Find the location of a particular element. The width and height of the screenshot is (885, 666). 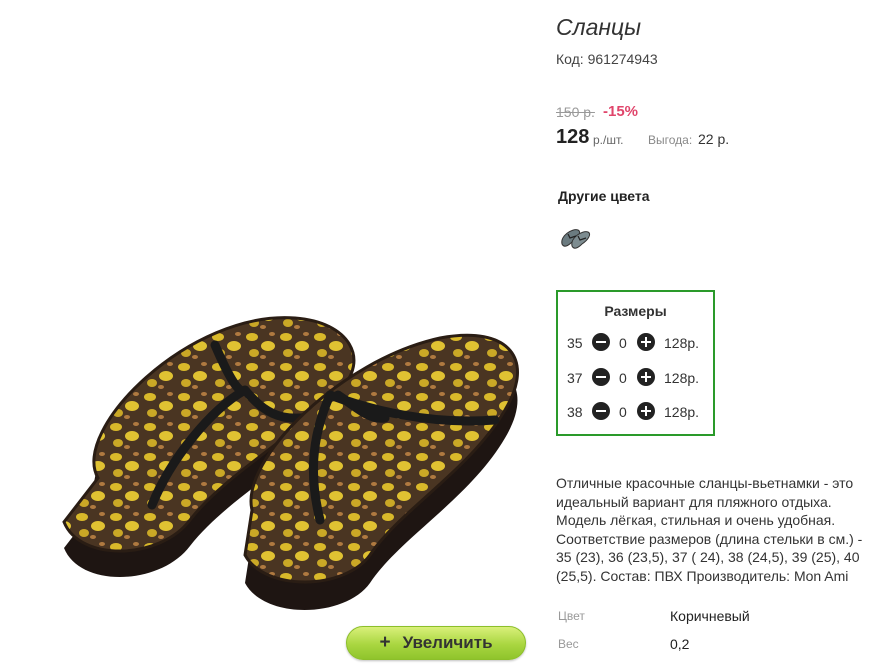

size-label: 38 is located at coordinates (575, 412).